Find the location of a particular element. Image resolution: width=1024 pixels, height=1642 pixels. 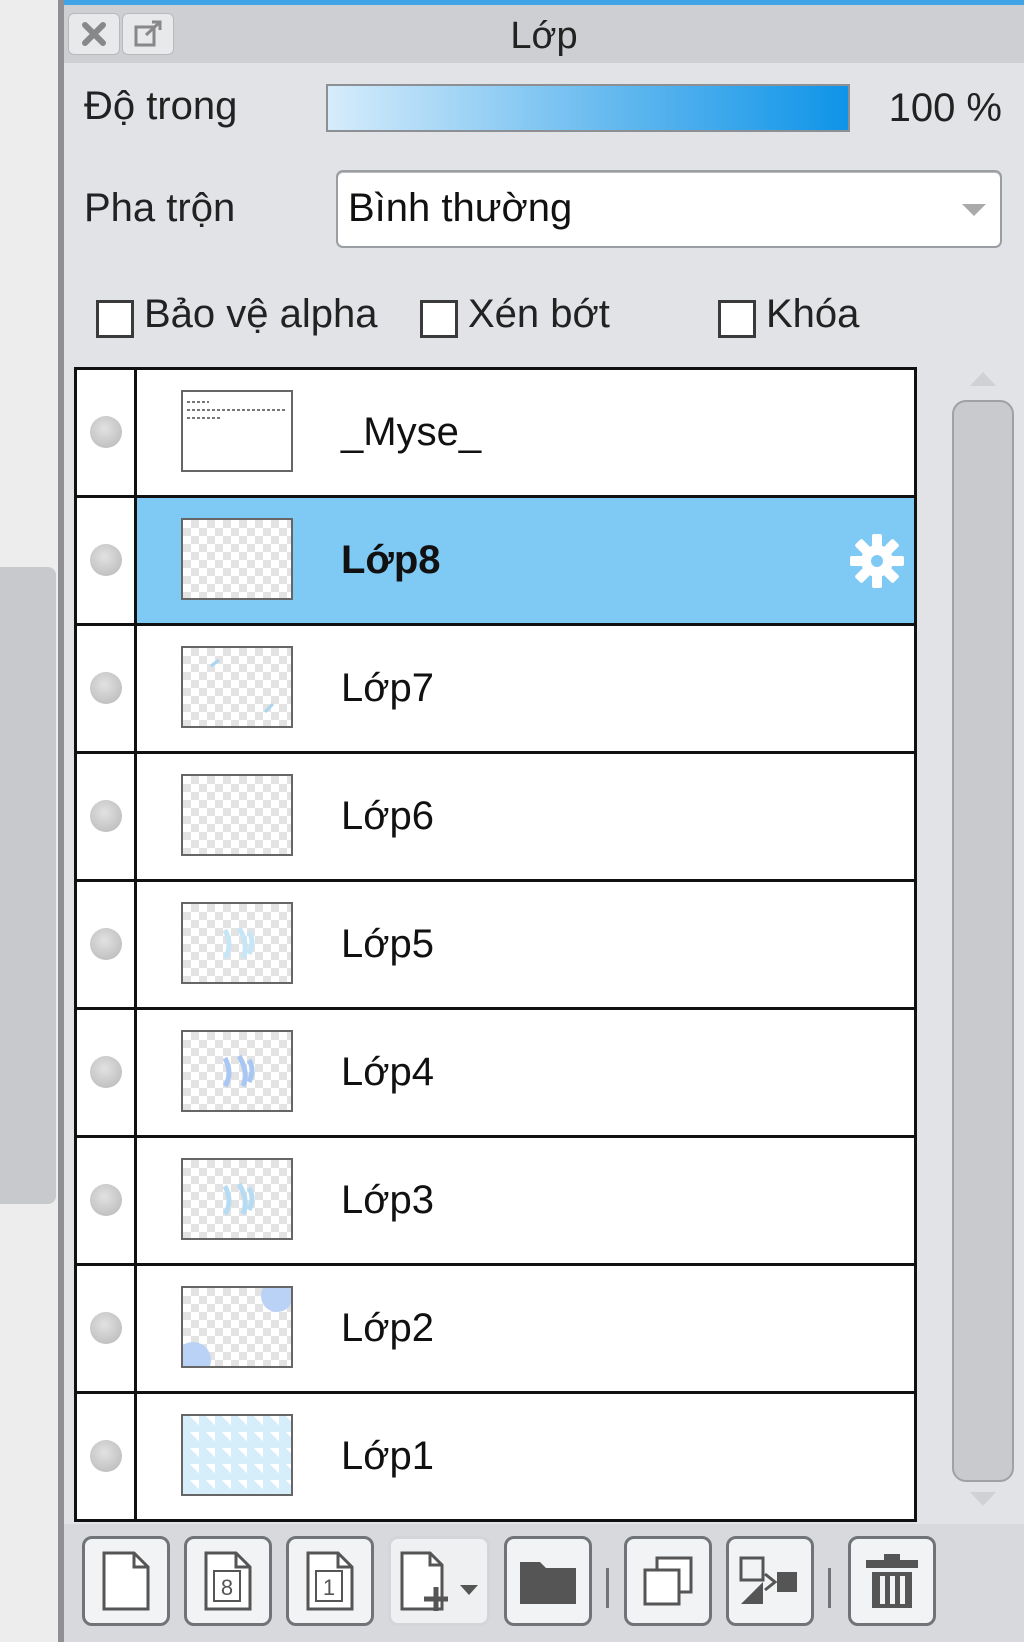

blend-label: Pha trộn is located at coordinates (160, 208).